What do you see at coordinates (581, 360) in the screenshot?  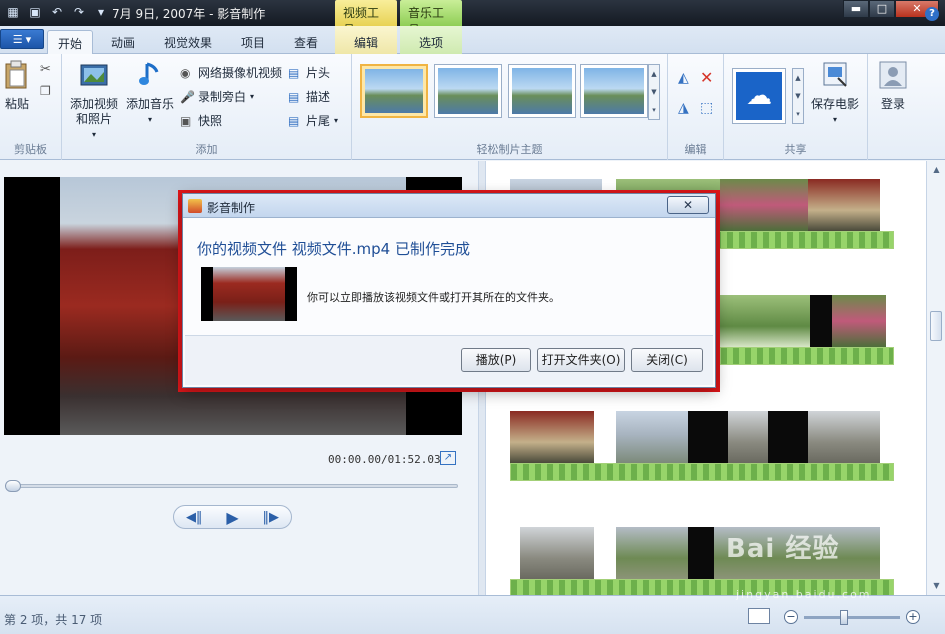 I see `open-folder-button: 打开文件夹(O)` at bounding box center [581, 360].